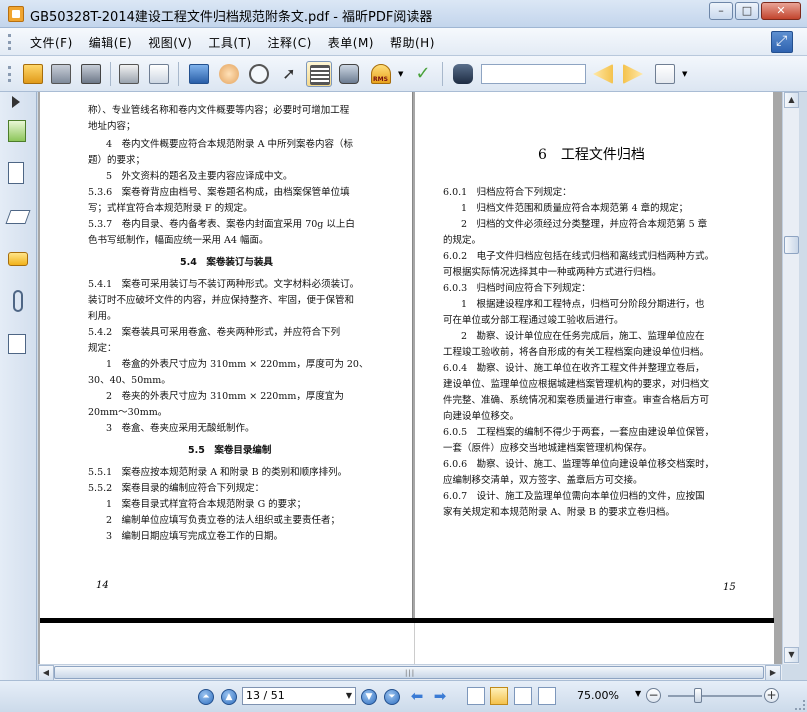  Describe the element at coordinates (548, 448) in the screenshot. I see `text-line: 一套（原件）应移交当地城建档案管理机构保存。` at that location.